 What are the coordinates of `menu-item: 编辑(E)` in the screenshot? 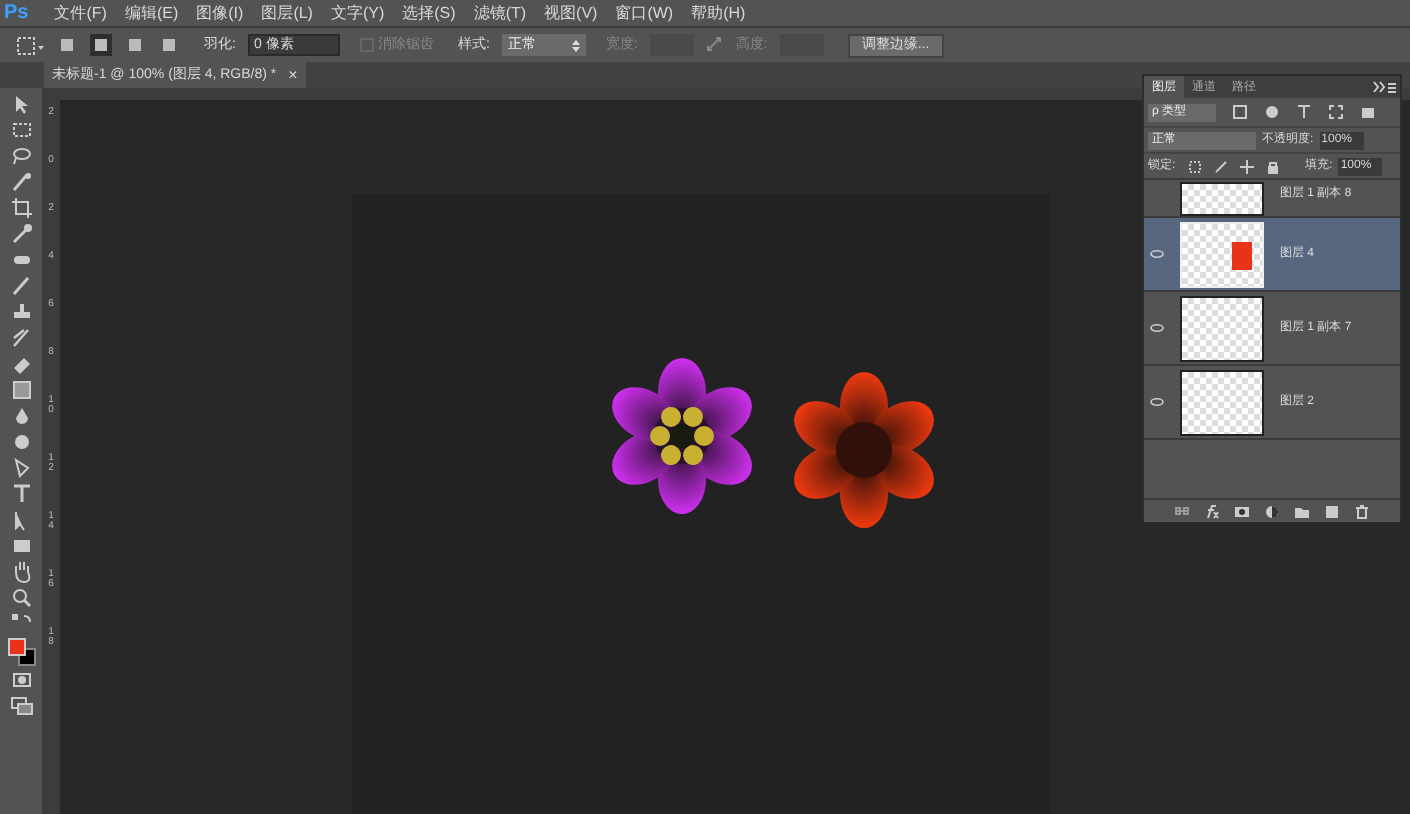 It's located at (151, 13).